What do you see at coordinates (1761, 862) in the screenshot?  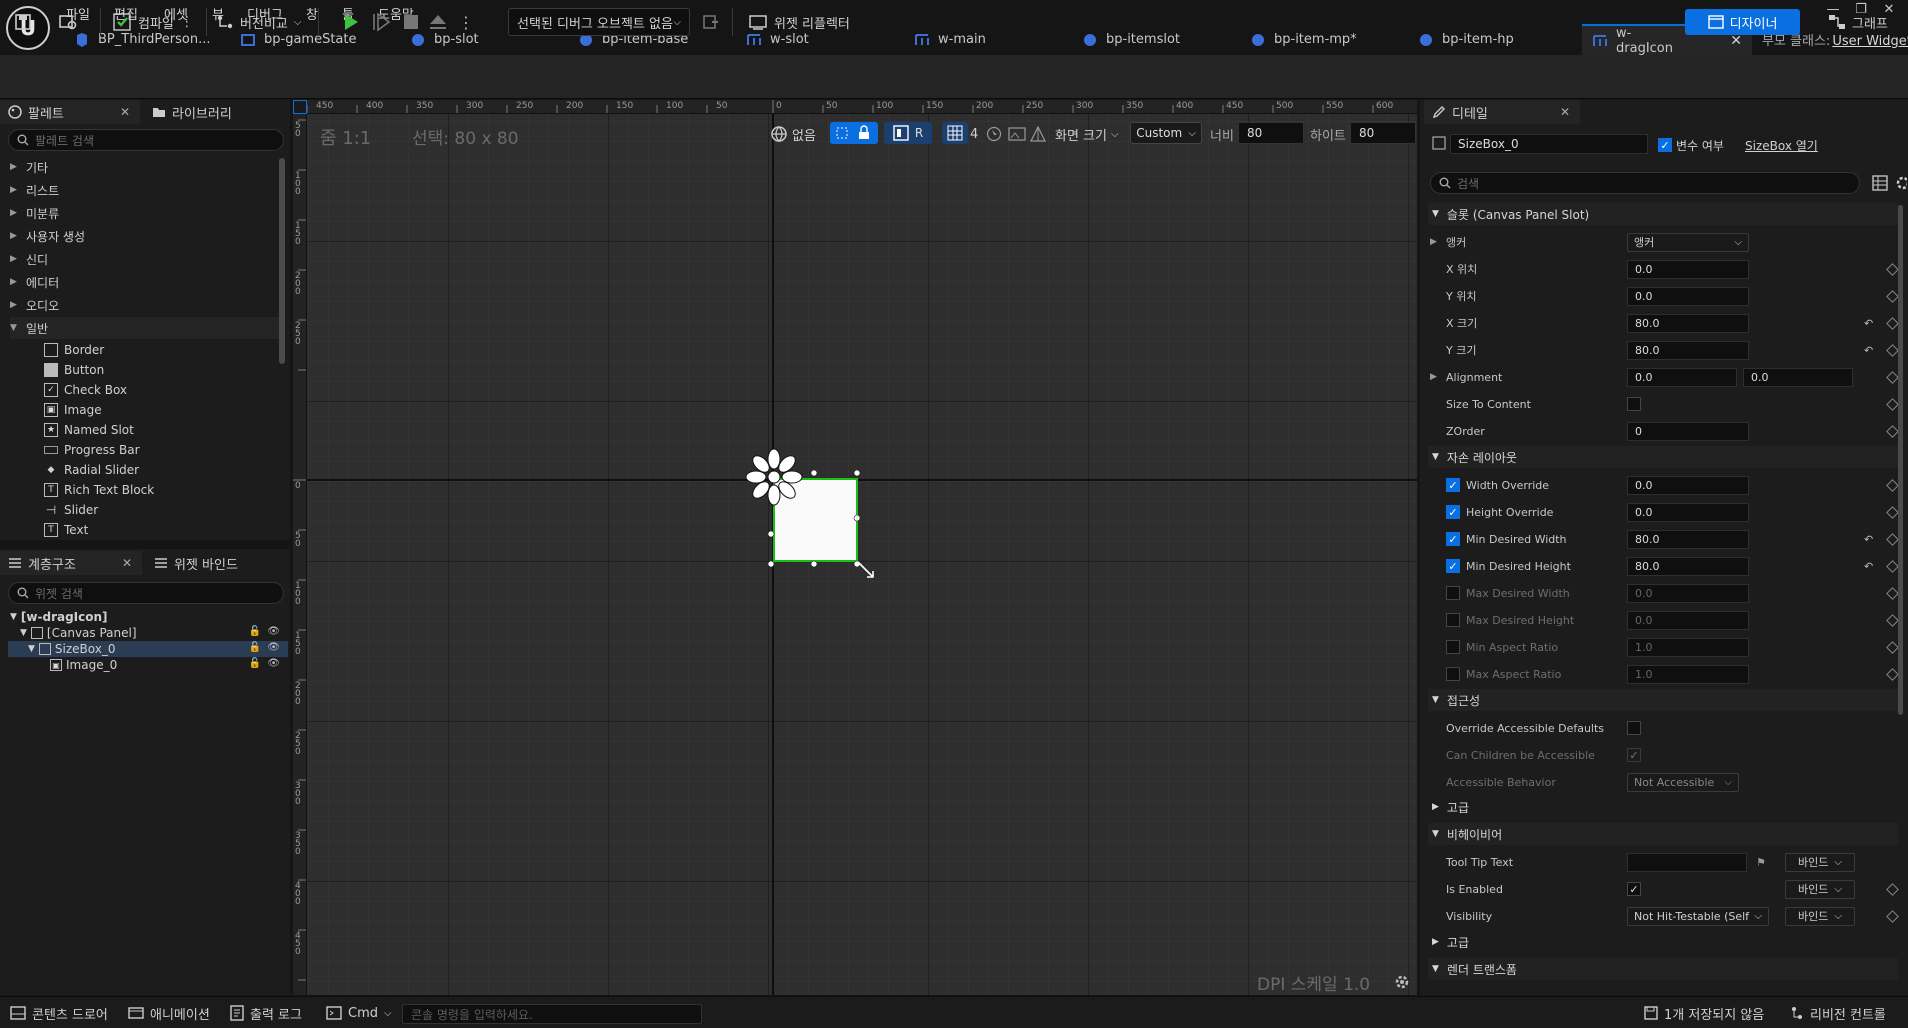 I see `flag-icon: ⚑` at bounding box center [1761, 862].